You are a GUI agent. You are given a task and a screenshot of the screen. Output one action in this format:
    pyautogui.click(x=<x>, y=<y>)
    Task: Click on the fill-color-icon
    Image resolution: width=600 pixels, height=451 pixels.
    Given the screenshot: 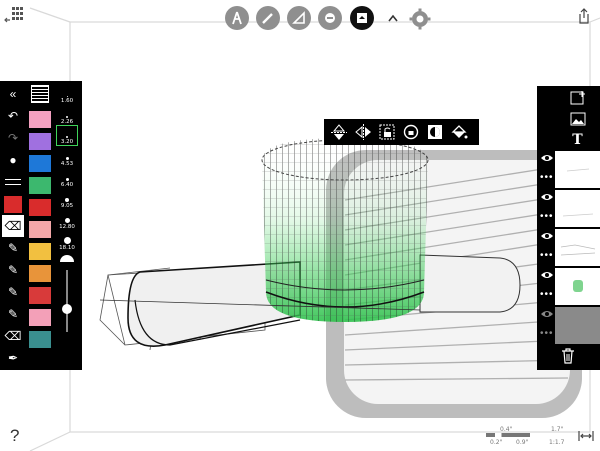 What is the action you would take?
    pyautogui.click(x=13, y=204)
    